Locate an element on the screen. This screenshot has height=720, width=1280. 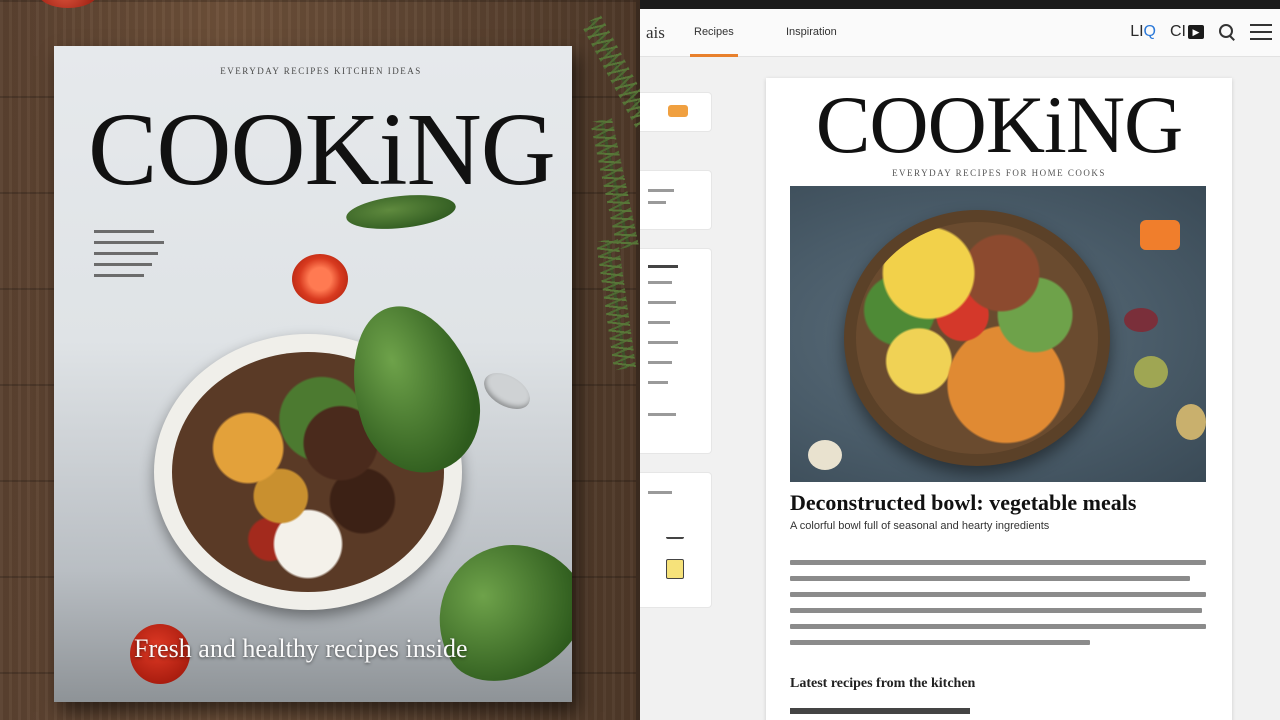
article-title: COOKiNG is located at coordinates (999, 124).